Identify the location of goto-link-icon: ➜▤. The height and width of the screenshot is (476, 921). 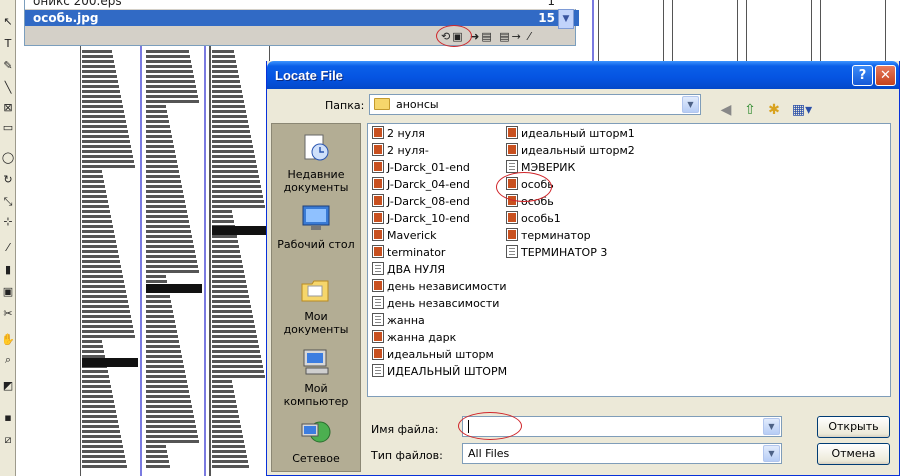
(482, 36).